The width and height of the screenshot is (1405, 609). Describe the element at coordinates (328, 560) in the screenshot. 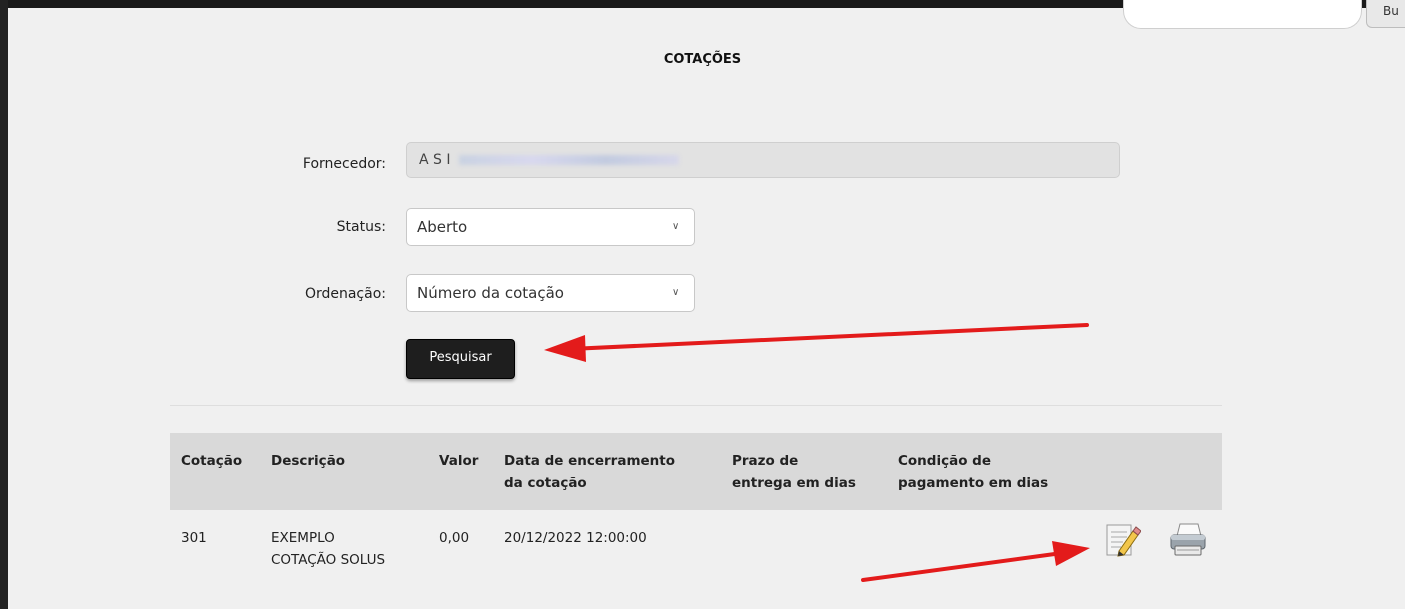

I see `cell-description-line2: COTAÇÃO SOLUS` at that location.